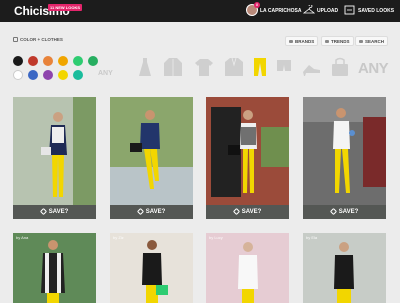 This screenshot has height=303, width=400. Describe the element at coordinates (284, 67) in the screenshot. I see `shorts-icon` at that location.